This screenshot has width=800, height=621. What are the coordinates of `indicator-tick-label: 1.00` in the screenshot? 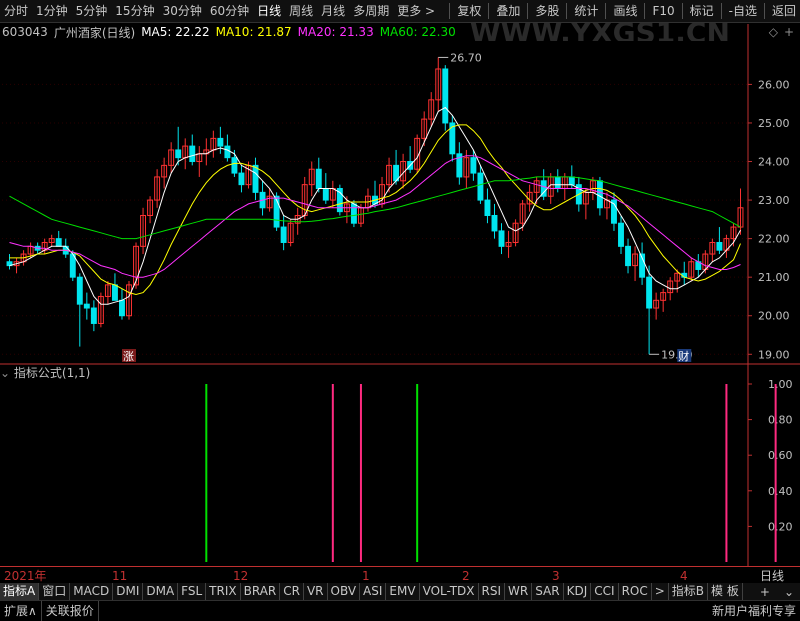 It's located at (780, 384).